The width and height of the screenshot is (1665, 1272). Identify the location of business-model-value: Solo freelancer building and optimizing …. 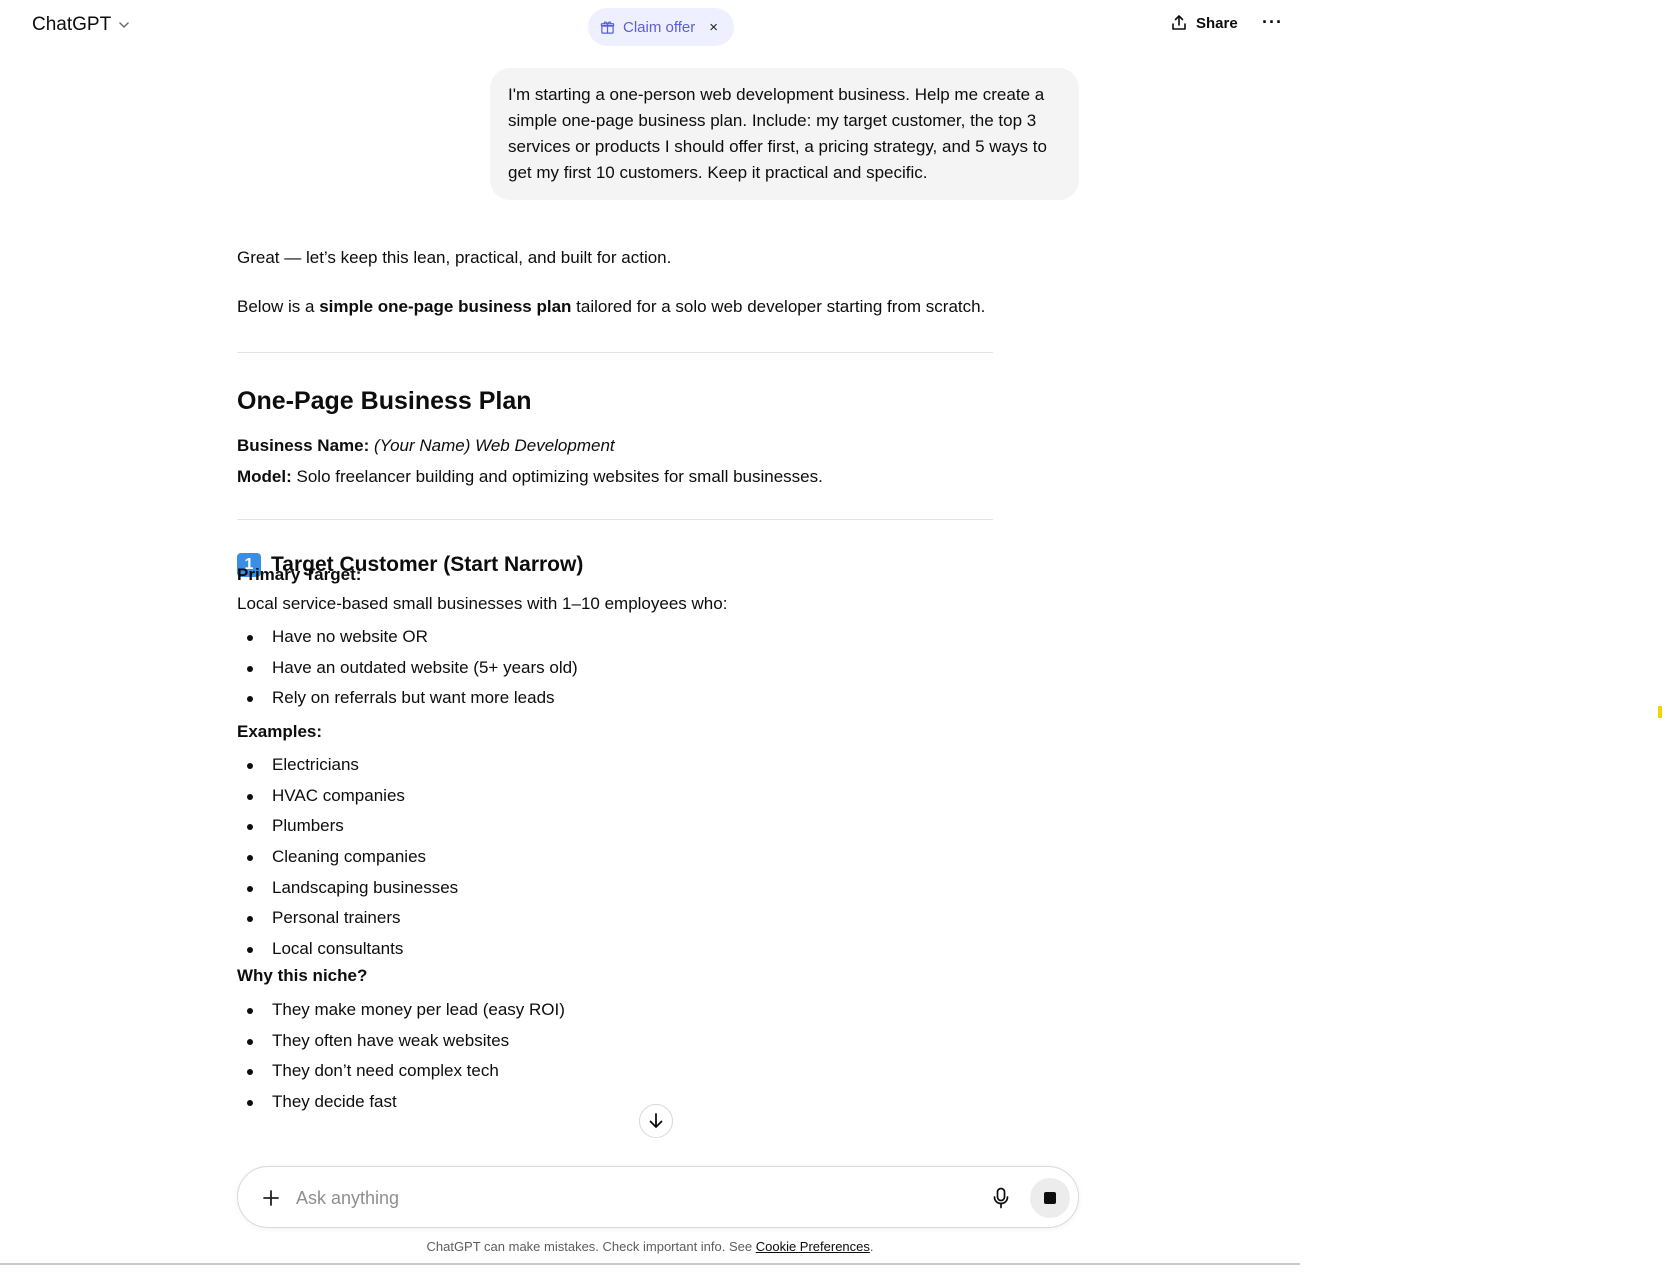
(559, 476).